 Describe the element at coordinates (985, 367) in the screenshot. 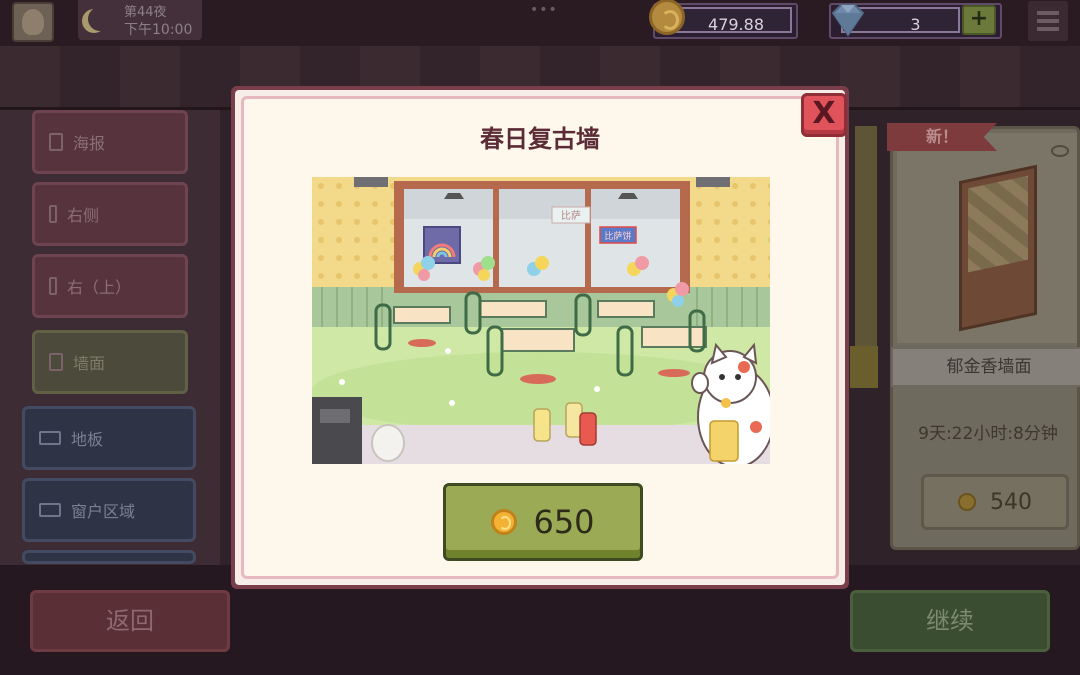

I see `item-name: 郁金香墙面` at that location.